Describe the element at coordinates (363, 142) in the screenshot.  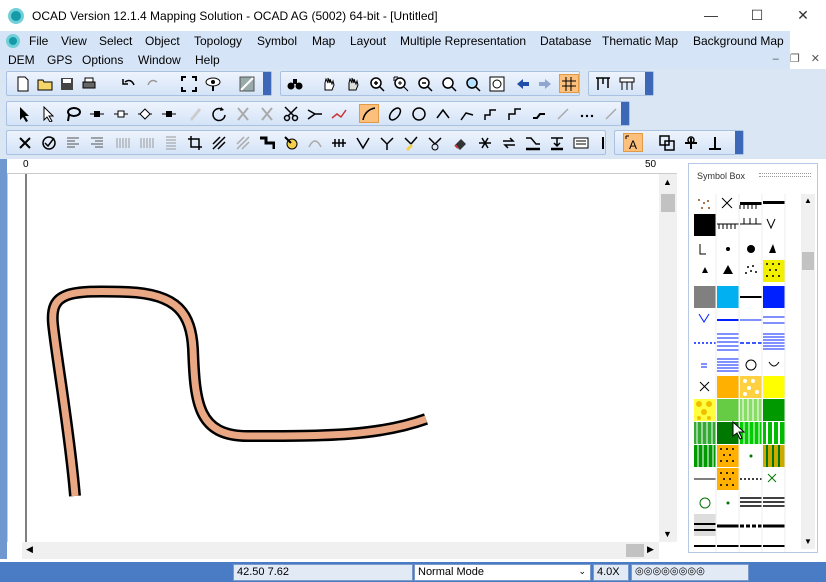
I see `join-icon` at that location.